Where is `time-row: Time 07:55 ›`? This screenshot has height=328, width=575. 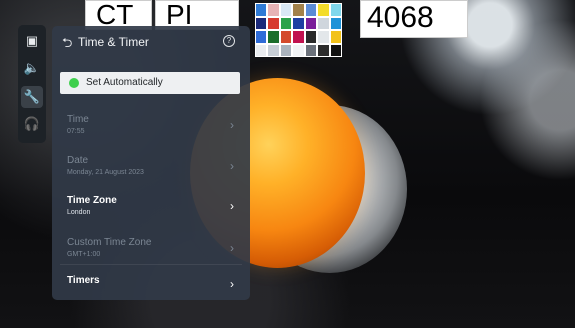
time-row: Time 07:55 › is located at coordinates (151, 128).